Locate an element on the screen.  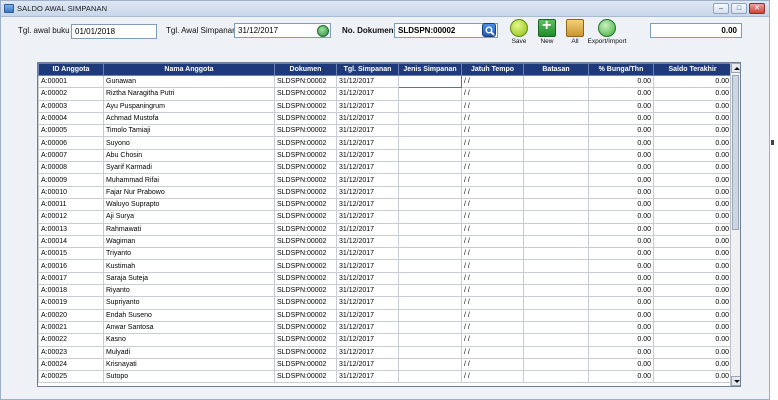
cell-nama-anggota: Timolo Tamiaji is located at coordinates (189, 131).